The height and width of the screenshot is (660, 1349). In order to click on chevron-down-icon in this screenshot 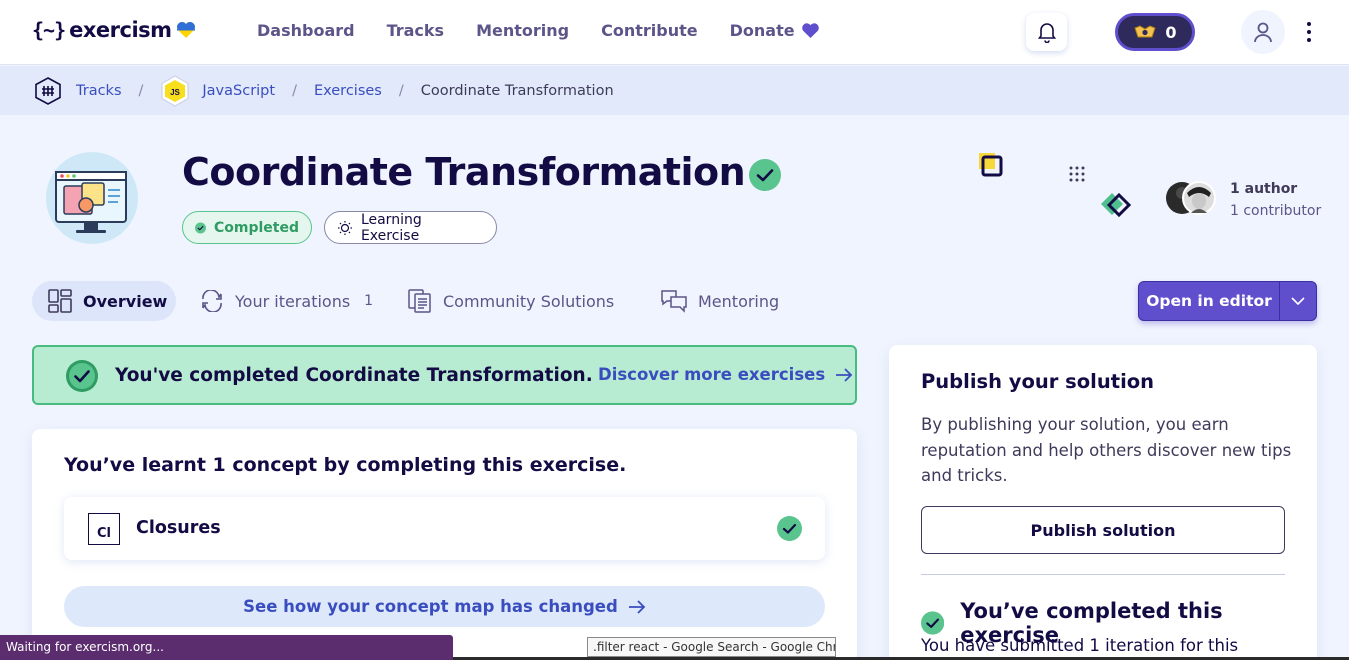, I will do `click(1298, 301)`.